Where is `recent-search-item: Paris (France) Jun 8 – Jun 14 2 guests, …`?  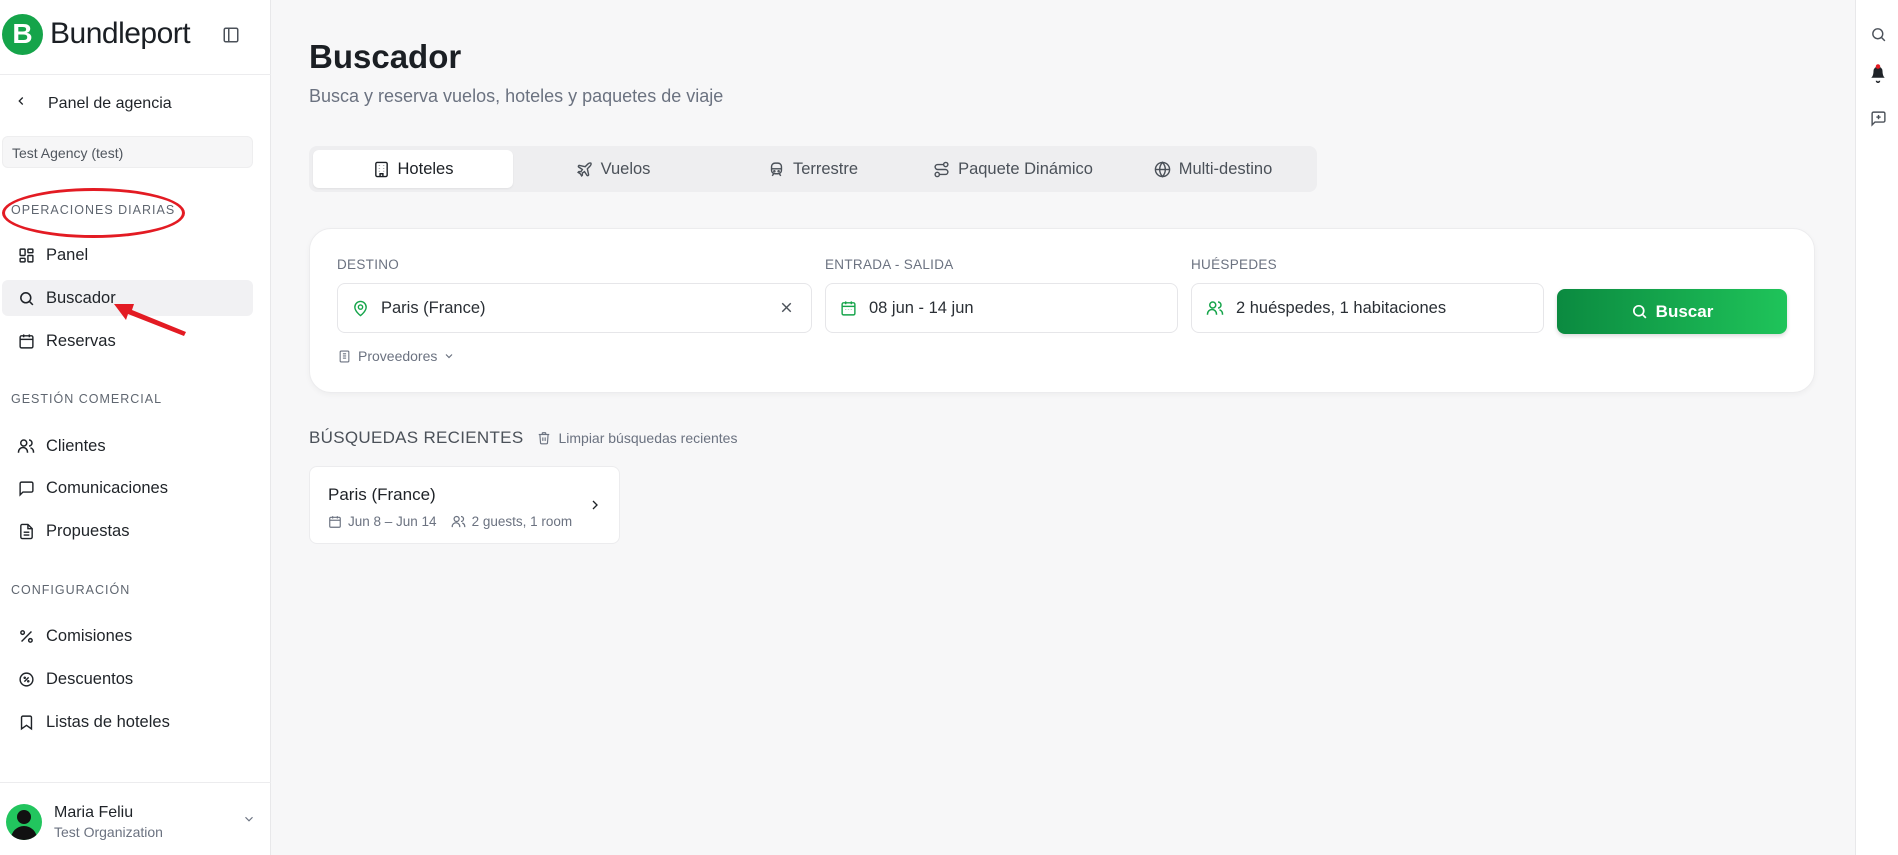 recent-search-item: Paris (France) Jun 8 – Jun 14 2 guests, … is located at coordinates (464, 505).